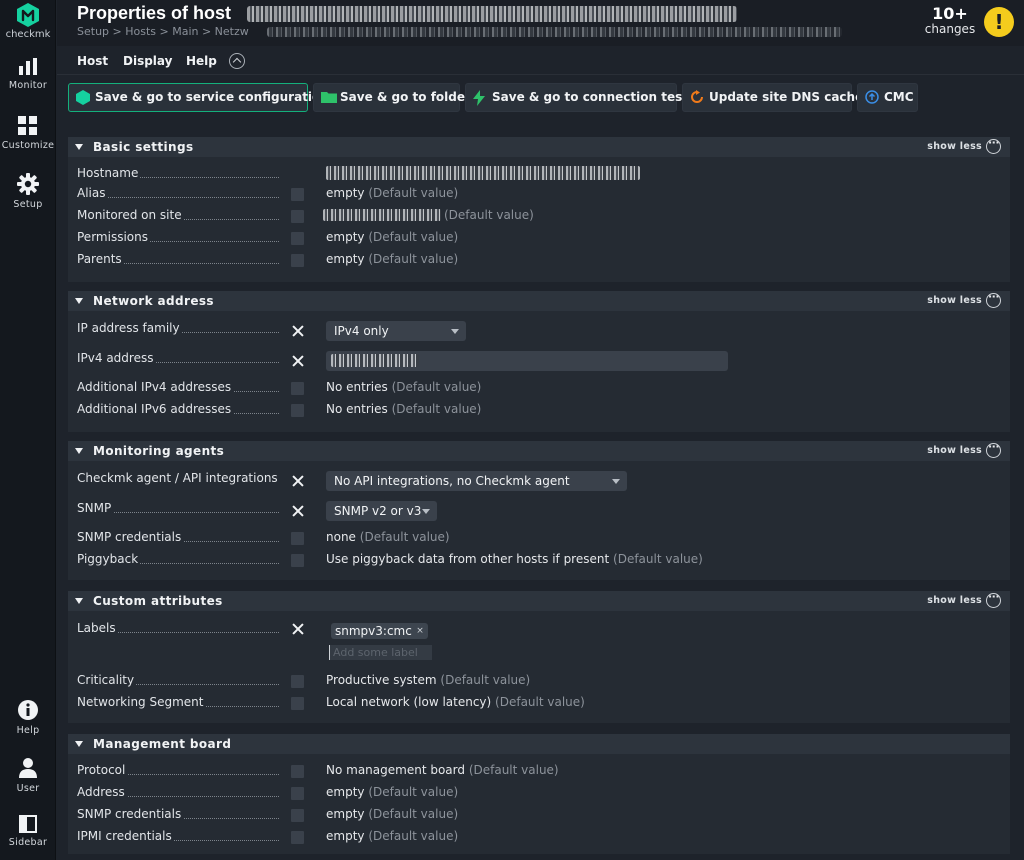 The image size is (1024, 860). What do you see at coordinates (539, 744) in the screenshot?
I see `section-header: Management board` at bounding box center [539, 744].